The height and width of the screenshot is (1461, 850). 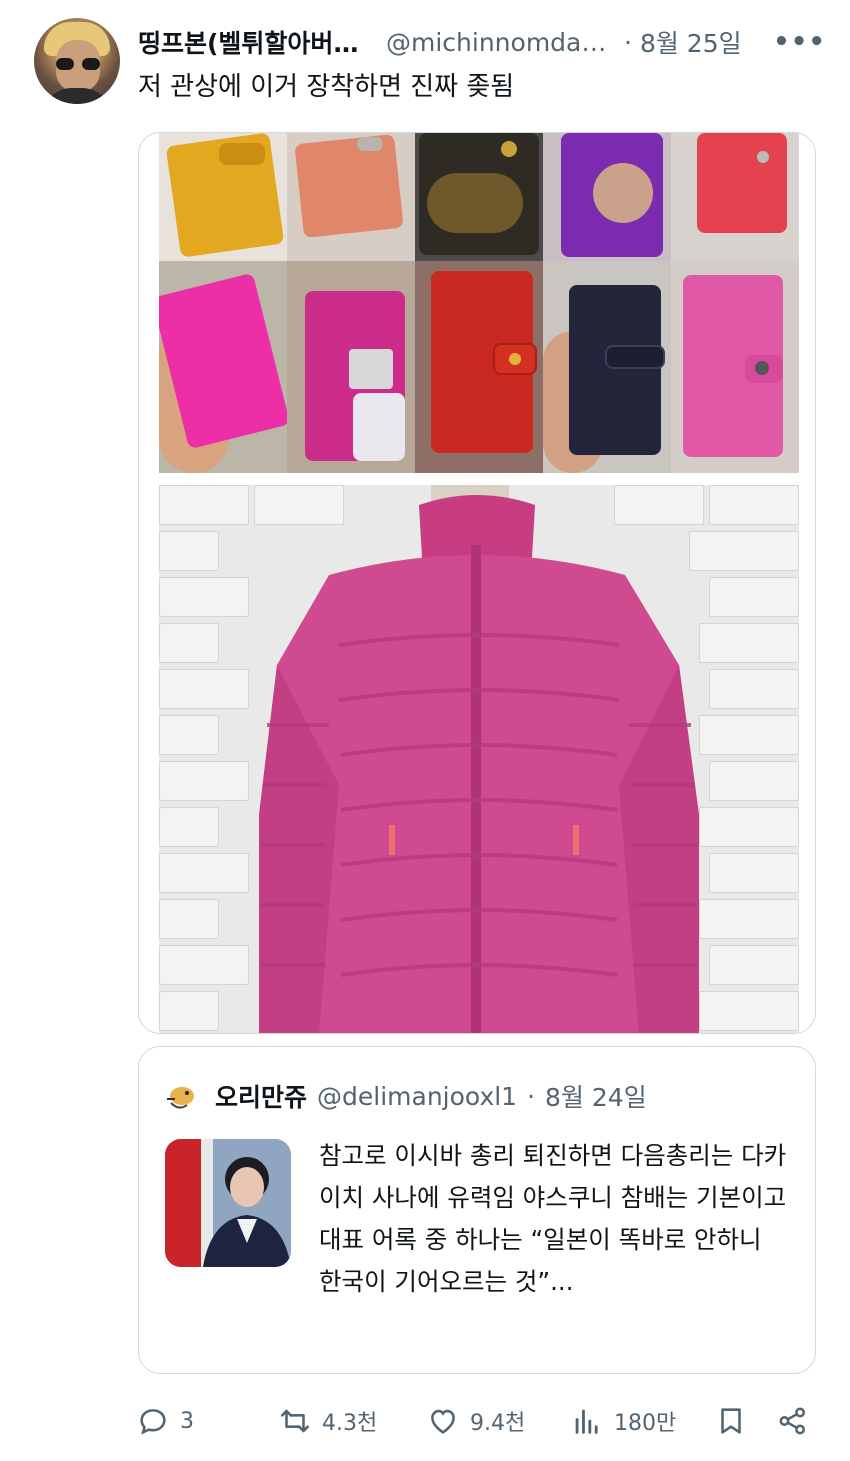 I want to click on views-button: 180만, so click(x=623, y=1421).